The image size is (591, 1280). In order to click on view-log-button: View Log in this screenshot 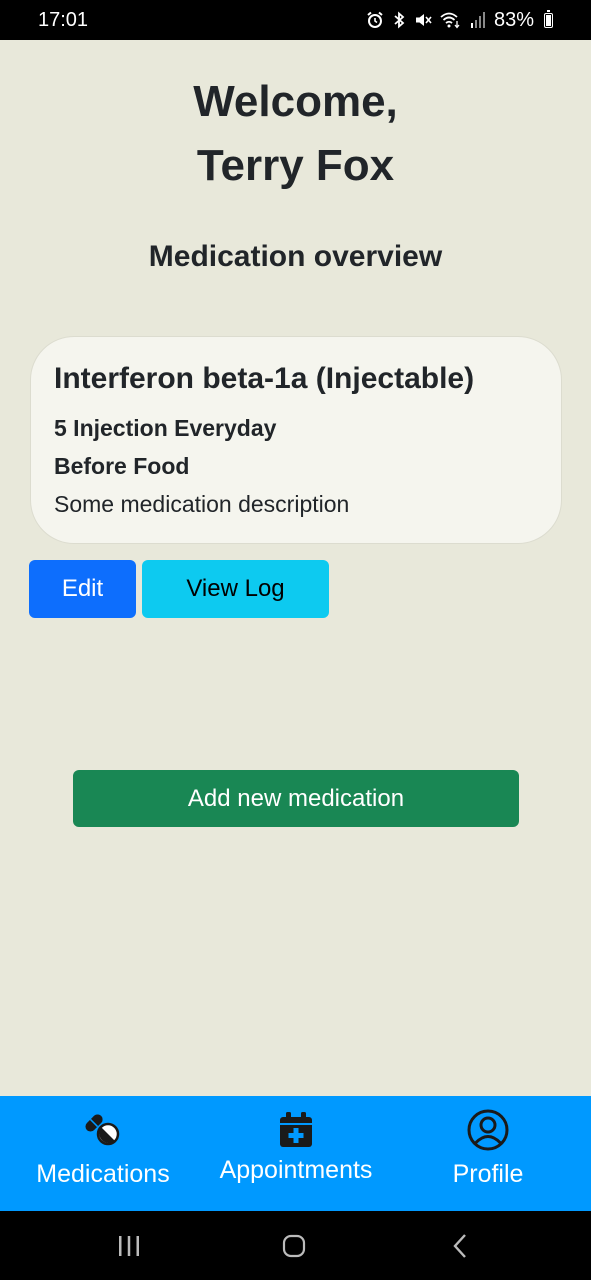, I will do `click(235, 589)`.